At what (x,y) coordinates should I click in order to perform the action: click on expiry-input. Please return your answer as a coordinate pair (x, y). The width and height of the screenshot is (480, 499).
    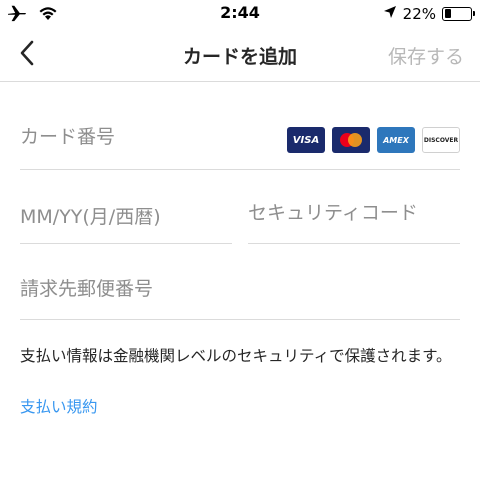
    Looking at the image, I should click on (126, 217).